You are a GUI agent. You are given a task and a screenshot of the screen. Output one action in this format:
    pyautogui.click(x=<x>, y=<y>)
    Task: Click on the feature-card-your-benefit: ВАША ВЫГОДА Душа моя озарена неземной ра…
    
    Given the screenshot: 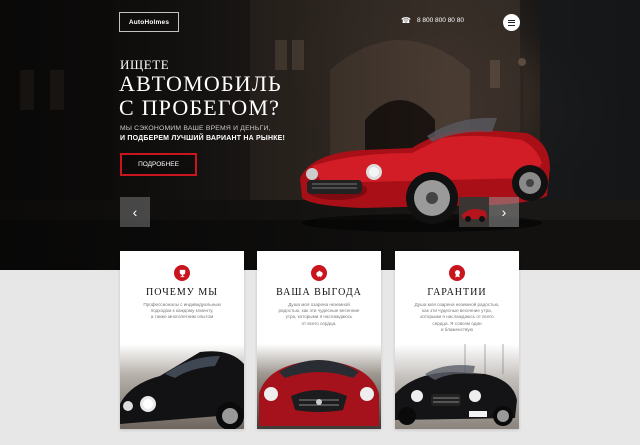 What is the action you would take?
    pyautogui.click(x=319, y=340)
    